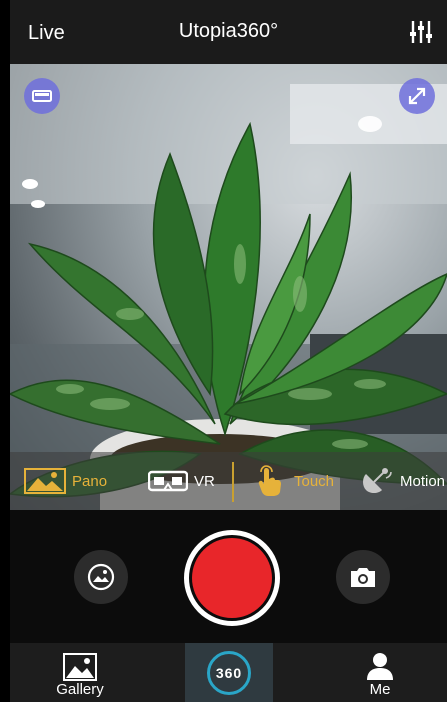 The image size is (447, 702). Describe the element at coordinates (80, 667) in the screenshot. I see `gallery-icon` at that location.